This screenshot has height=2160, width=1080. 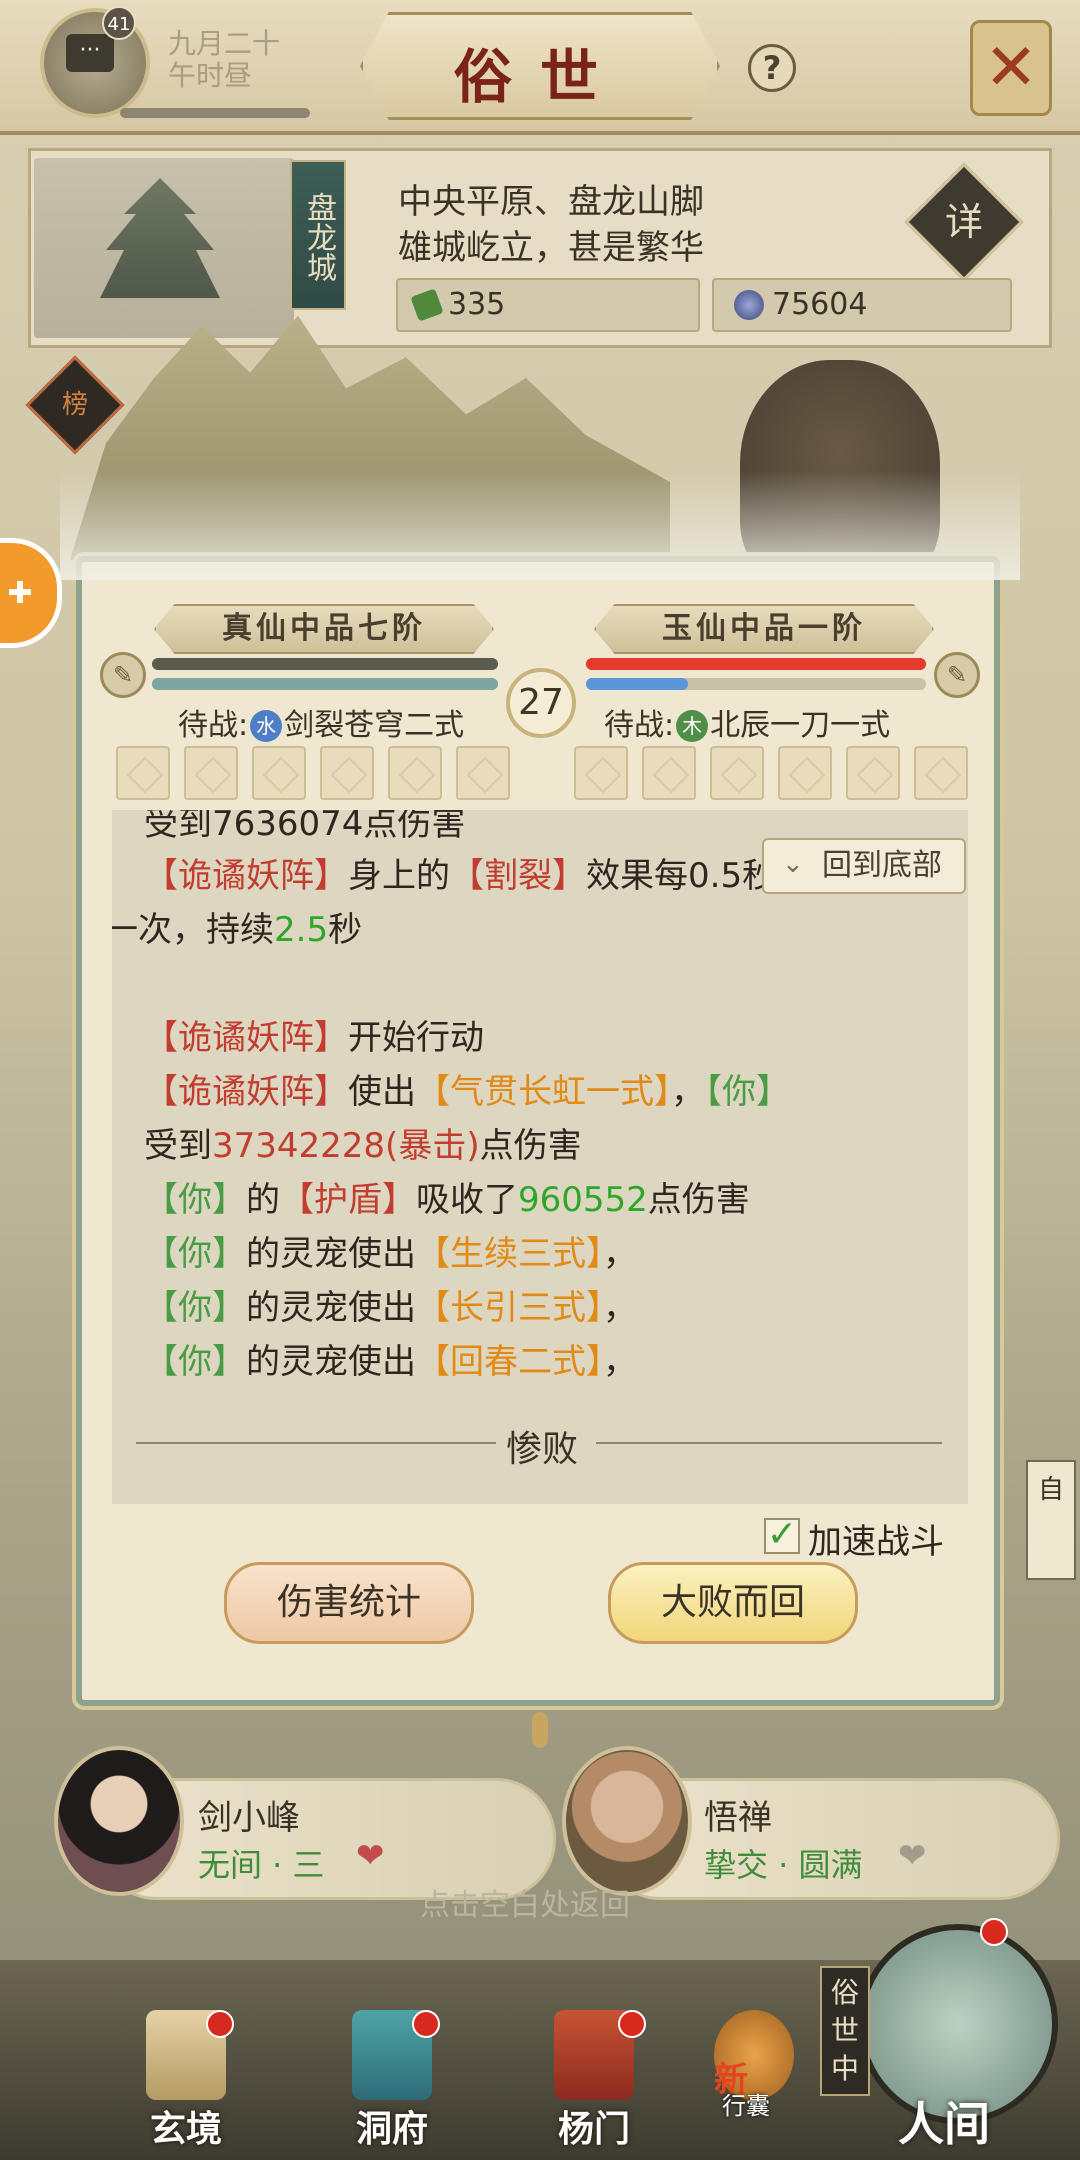 I want to click on date-line2: 午时昼, so click(x=210, y=75).